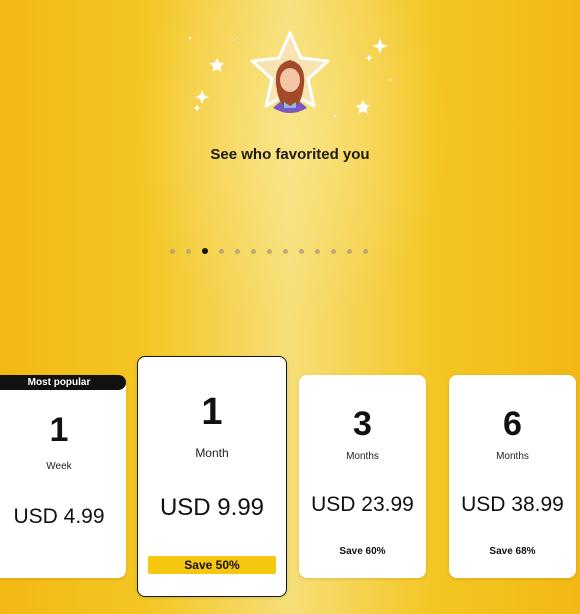  I want to click on plan-price: USD 4.99, so click(59, 516).